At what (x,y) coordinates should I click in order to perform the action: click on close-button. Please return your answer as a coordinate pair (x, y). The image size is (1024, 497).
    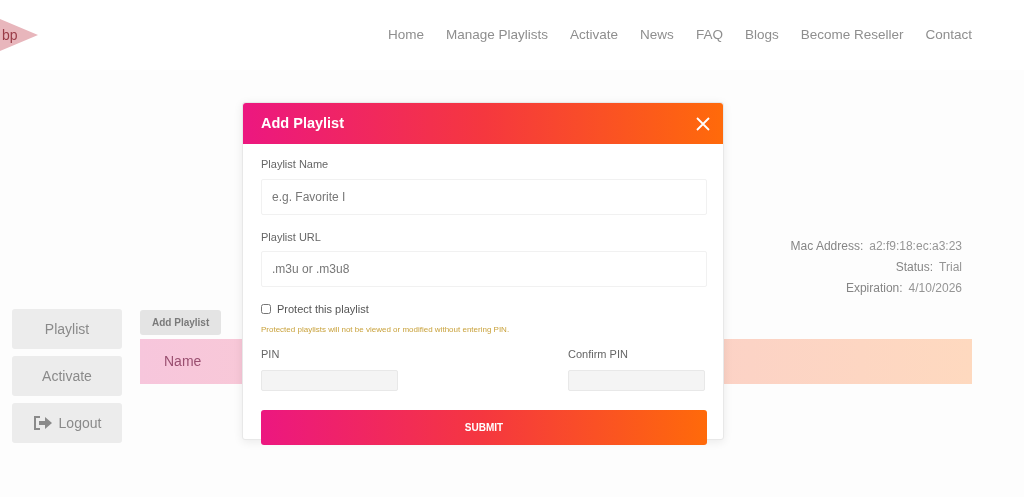
    Looking at the image, I should click on (703, 123).